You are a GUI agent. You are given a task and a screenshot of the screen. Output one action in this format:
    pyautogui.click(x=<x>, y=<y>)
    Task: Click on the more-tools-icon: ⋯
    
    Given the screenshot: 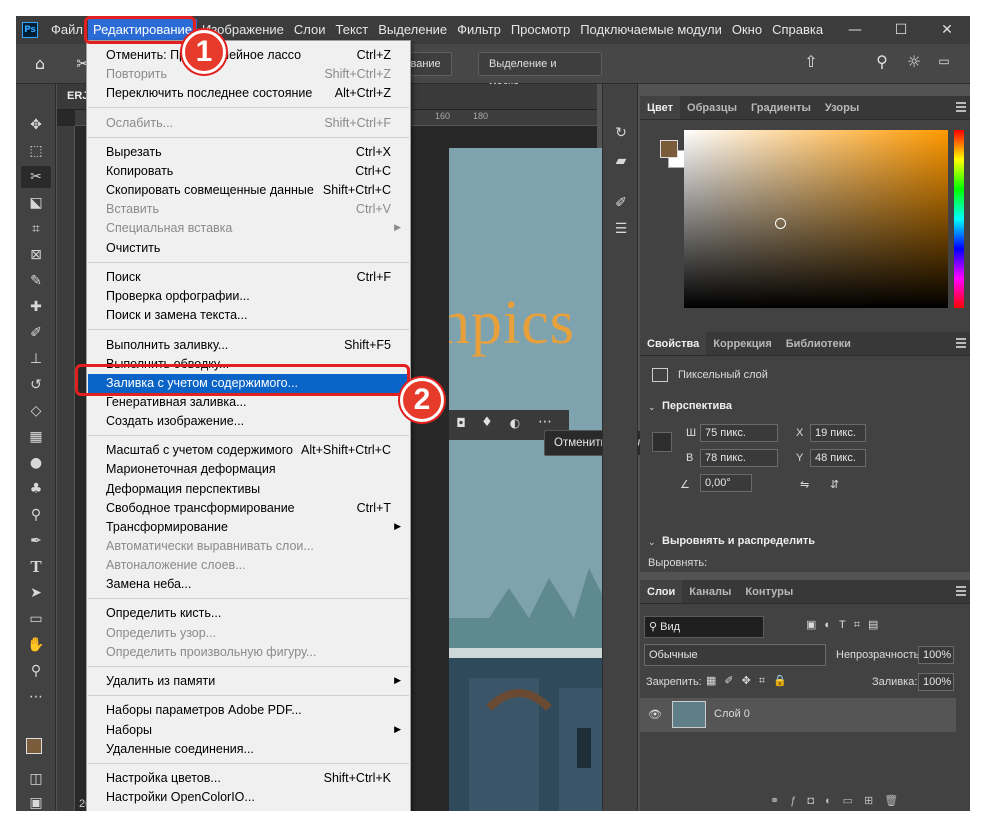 What is the action you would take?
    pyautogui.click(x=36, y=697)
    